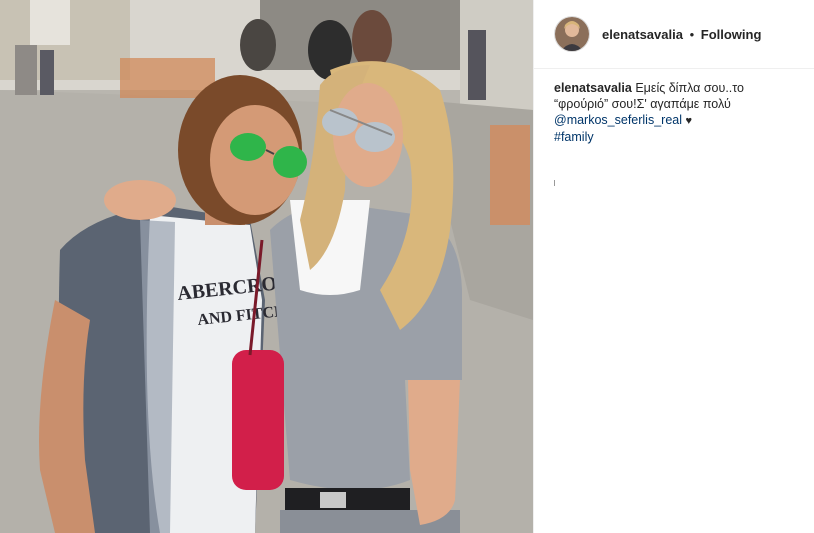 Image resolution: width=814 pixels, height=533 pixels. Describe the element at coordinates (593, 88) in the screenshot. I see `caption-username: elenatsavalia` at that location.